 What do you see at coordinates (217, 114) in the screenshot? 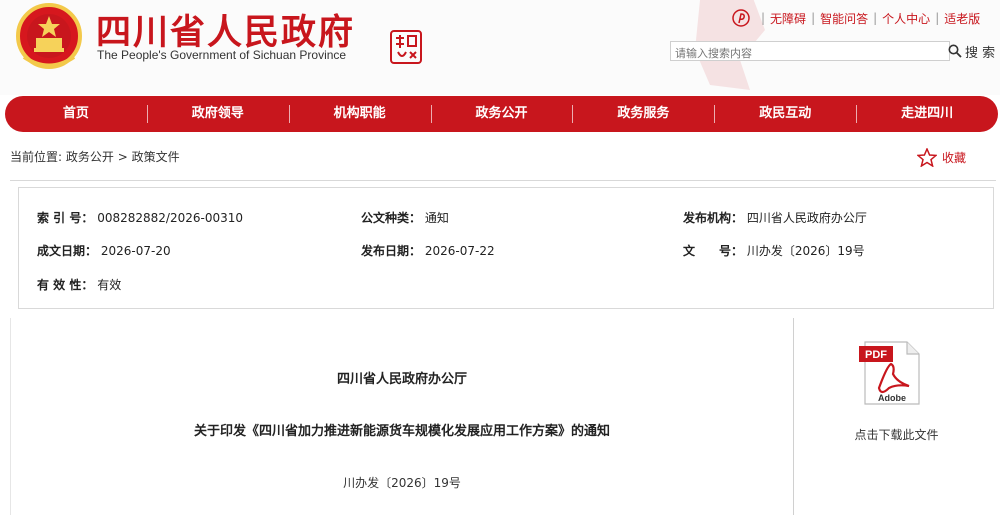
I see `nav-item-government-leaders: 政府领导` at bounding box center [217, 114].